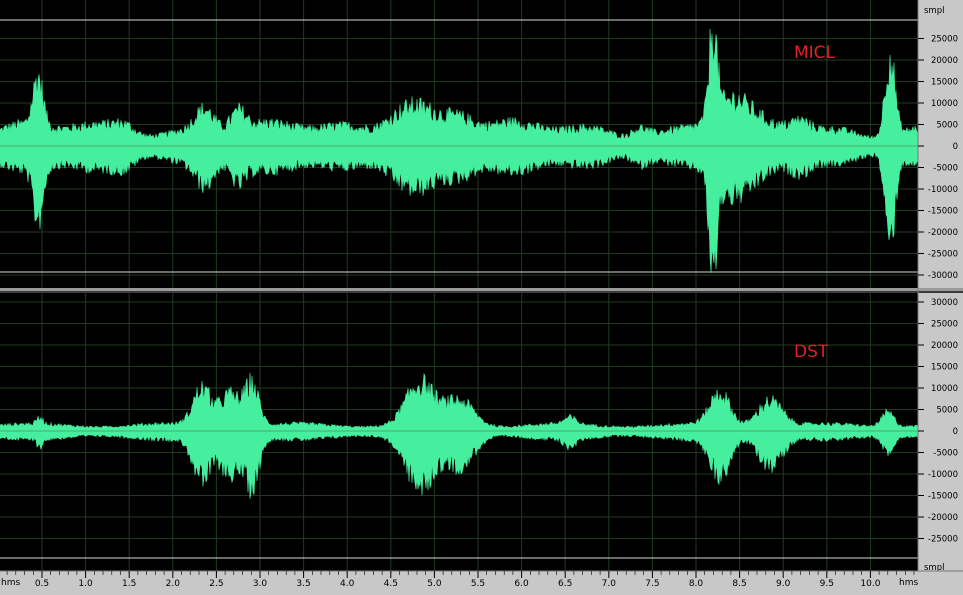  Describe the element at coordinates (943, 233) in the screenshot. I see `channel-micl-tick-label: -20000` at that location.